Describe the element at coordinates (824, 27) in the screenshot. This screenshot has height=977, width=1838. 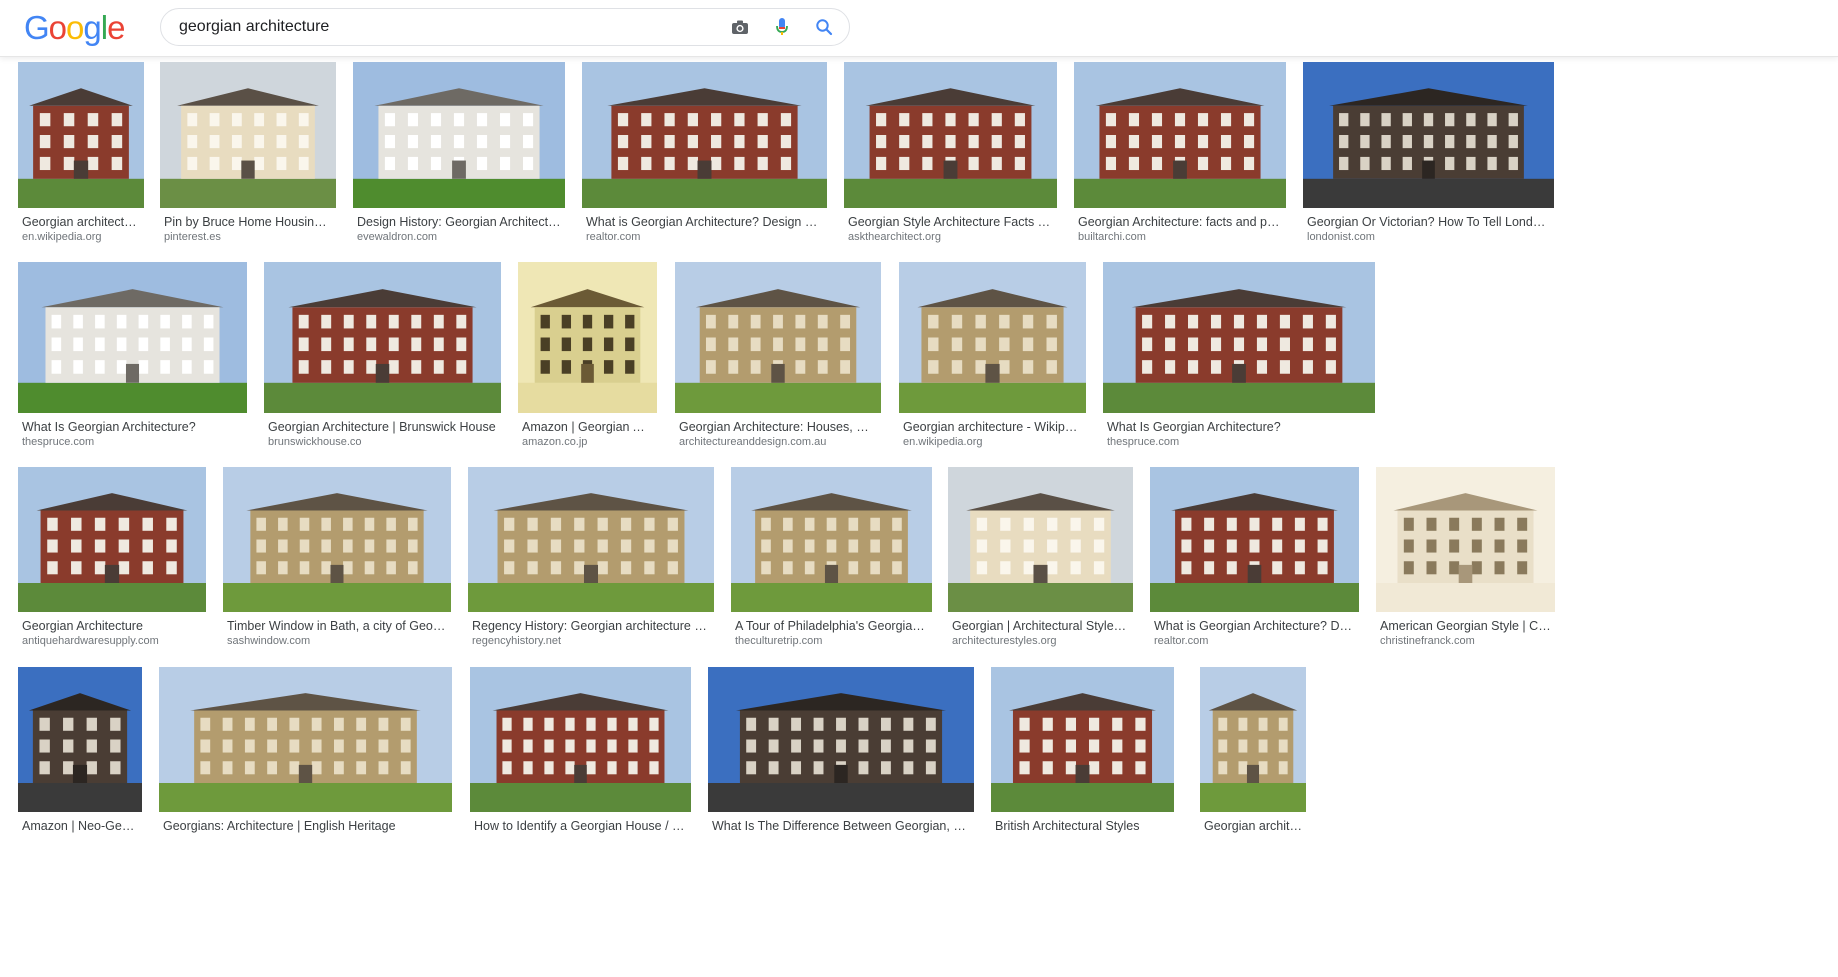
I see `search-icon` at that location.